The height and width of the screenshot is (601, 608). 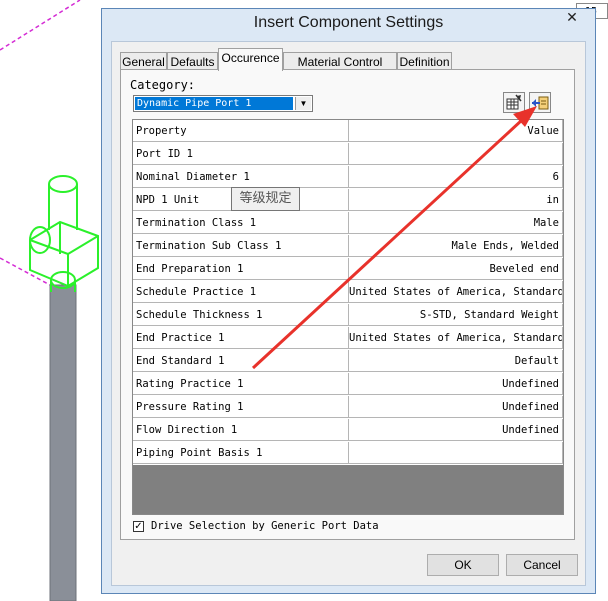 I want to click on table-row: End Standard 1 Default, so click(x=348, y=361).